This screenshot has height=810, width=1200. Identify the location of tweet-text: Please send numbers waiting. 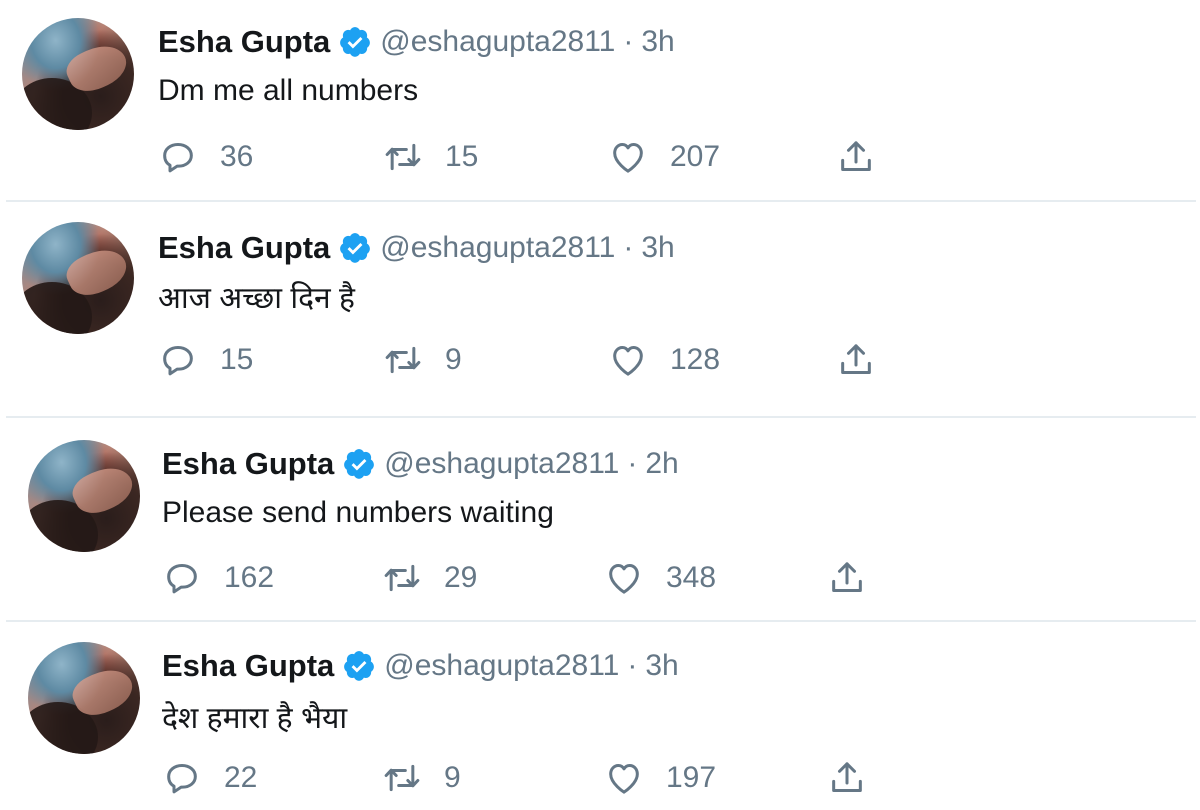
(358, 512).